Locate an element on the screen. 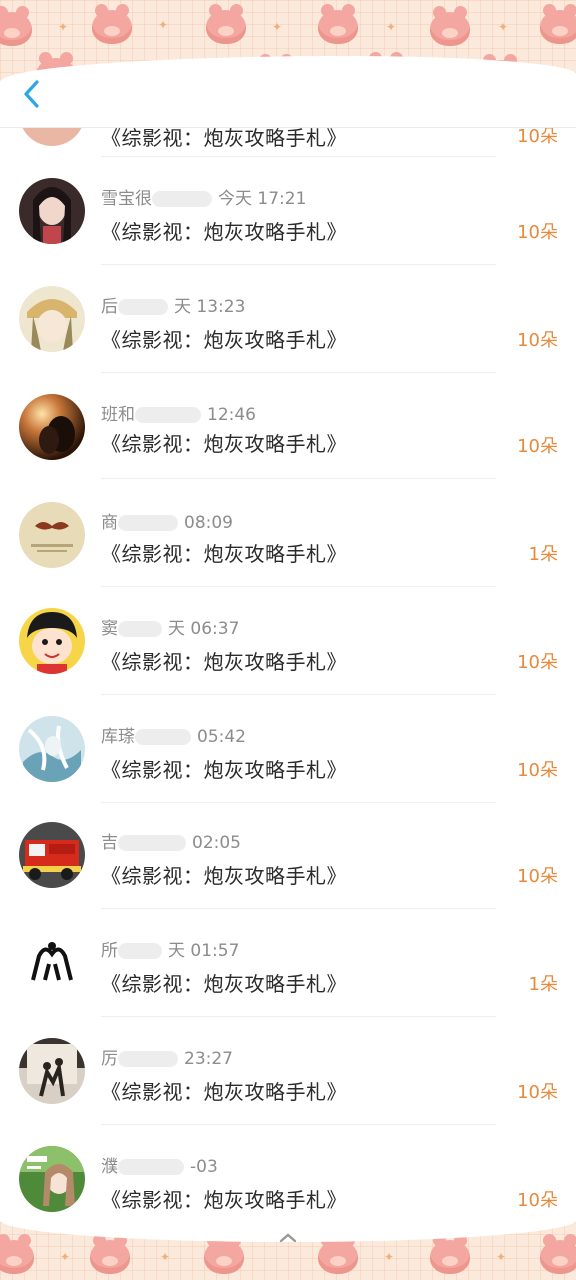  list-item: 后 天 13:23 《综影视：炮灰攻略手札》 10朵 is located at coordinates (288, 340).